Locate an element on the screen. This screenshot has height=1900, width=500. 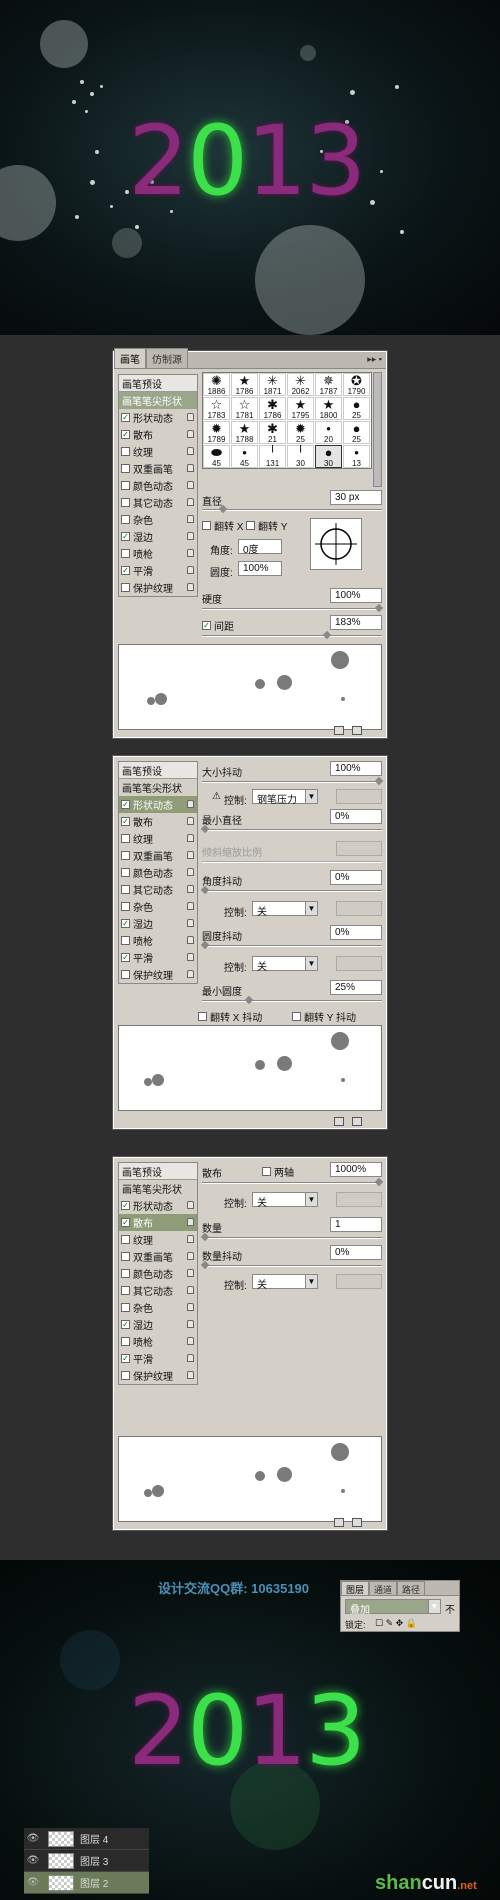
roundness-control-select: 关 ▼ is located at coordinates (285, 964).